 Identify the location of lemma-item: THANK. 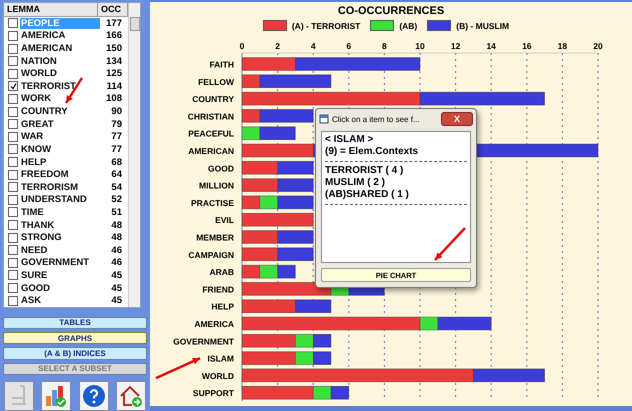
(60, 225).